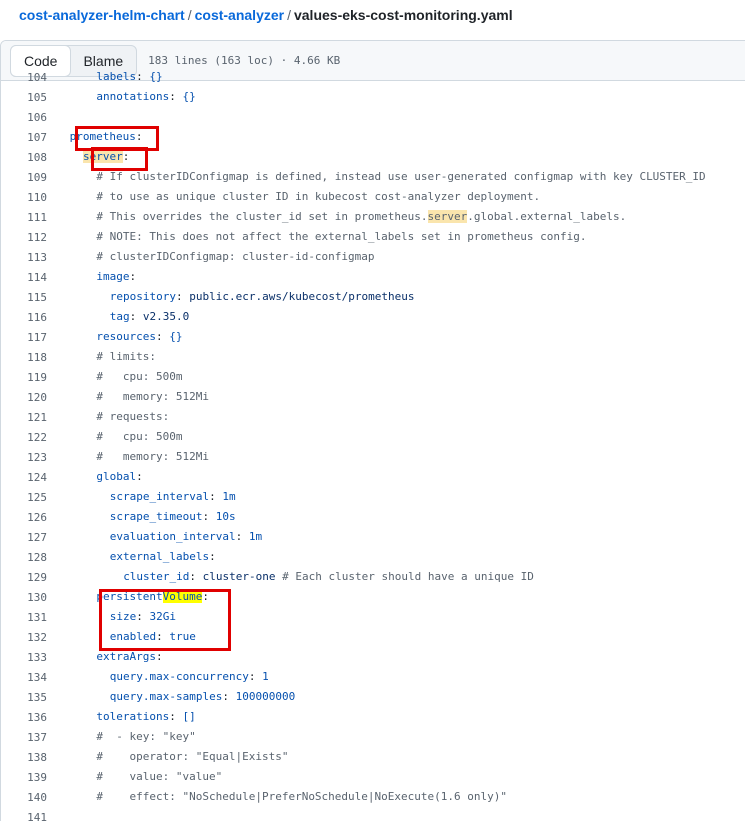 The height and width of the screenshot is (821, 745). Describe the element at coordinates (23, 237) in the screenshot. I see `line-number: 112` at that location.